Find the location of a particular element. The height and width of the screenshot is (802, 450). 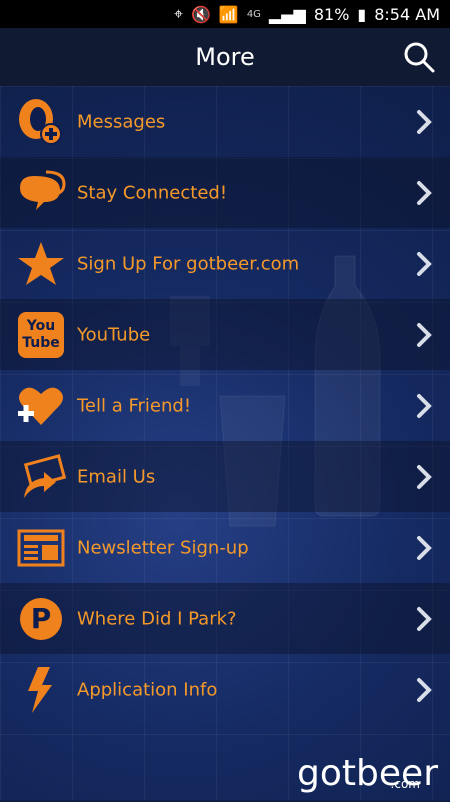

battery-icon: ▮ is located at coordinates (362, 14).